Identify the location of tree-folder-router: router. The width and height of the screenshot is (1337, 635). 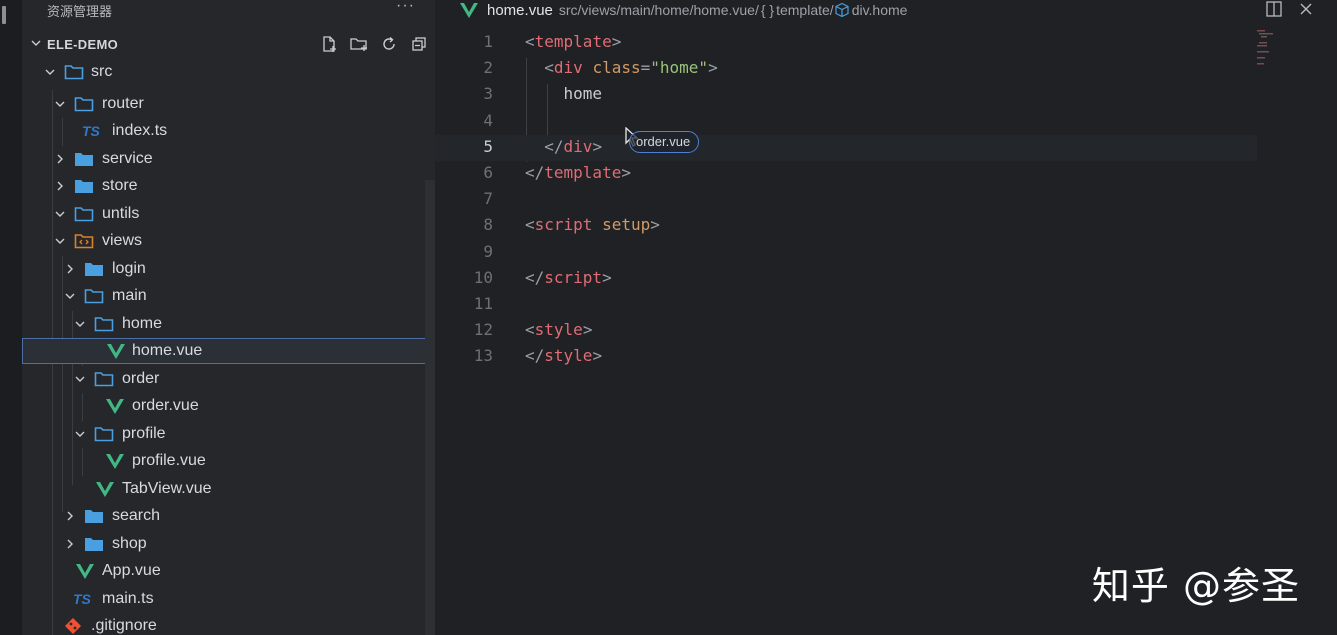
(228, 104).